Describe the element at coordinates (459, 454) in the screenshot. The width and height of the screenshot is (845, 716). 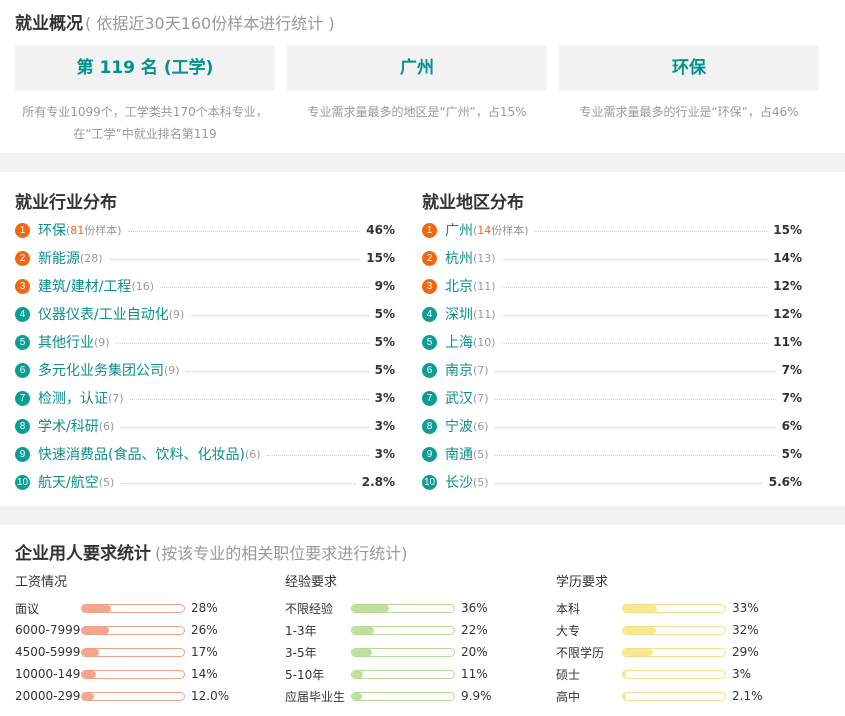
I see `region-name-link: 南通` at that location.